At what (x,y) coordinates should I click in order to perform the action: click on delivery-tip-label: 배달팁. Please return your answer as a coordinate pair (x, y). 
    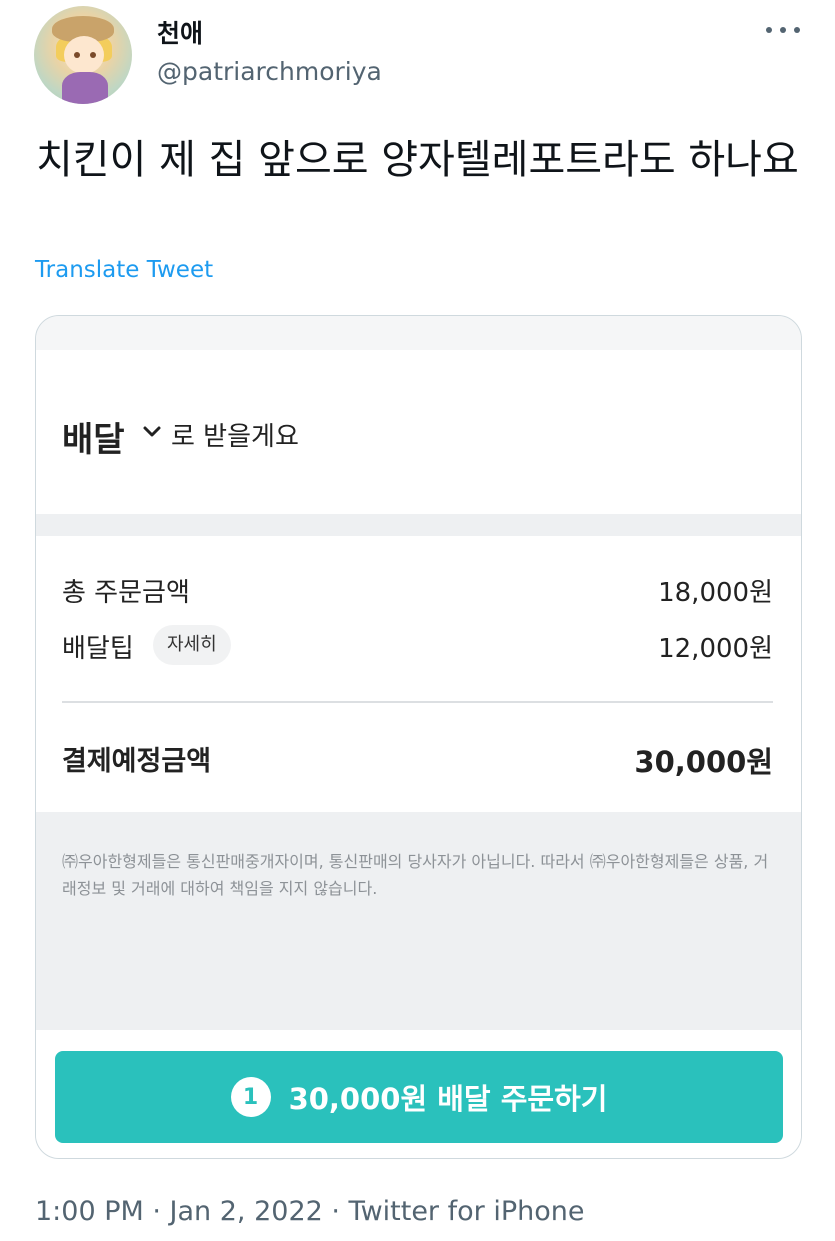
    Looking at the image, I should click on (98, 649).